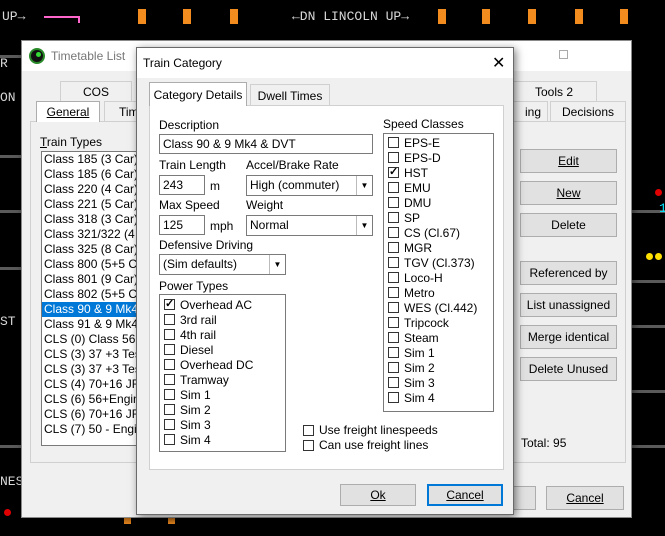 This screenshot has height=536, width=665. What do you see at coordinates (438, 397) in the screenshot?
I see `speed-class-item: Sim 4` at bounding box center [438, 397].